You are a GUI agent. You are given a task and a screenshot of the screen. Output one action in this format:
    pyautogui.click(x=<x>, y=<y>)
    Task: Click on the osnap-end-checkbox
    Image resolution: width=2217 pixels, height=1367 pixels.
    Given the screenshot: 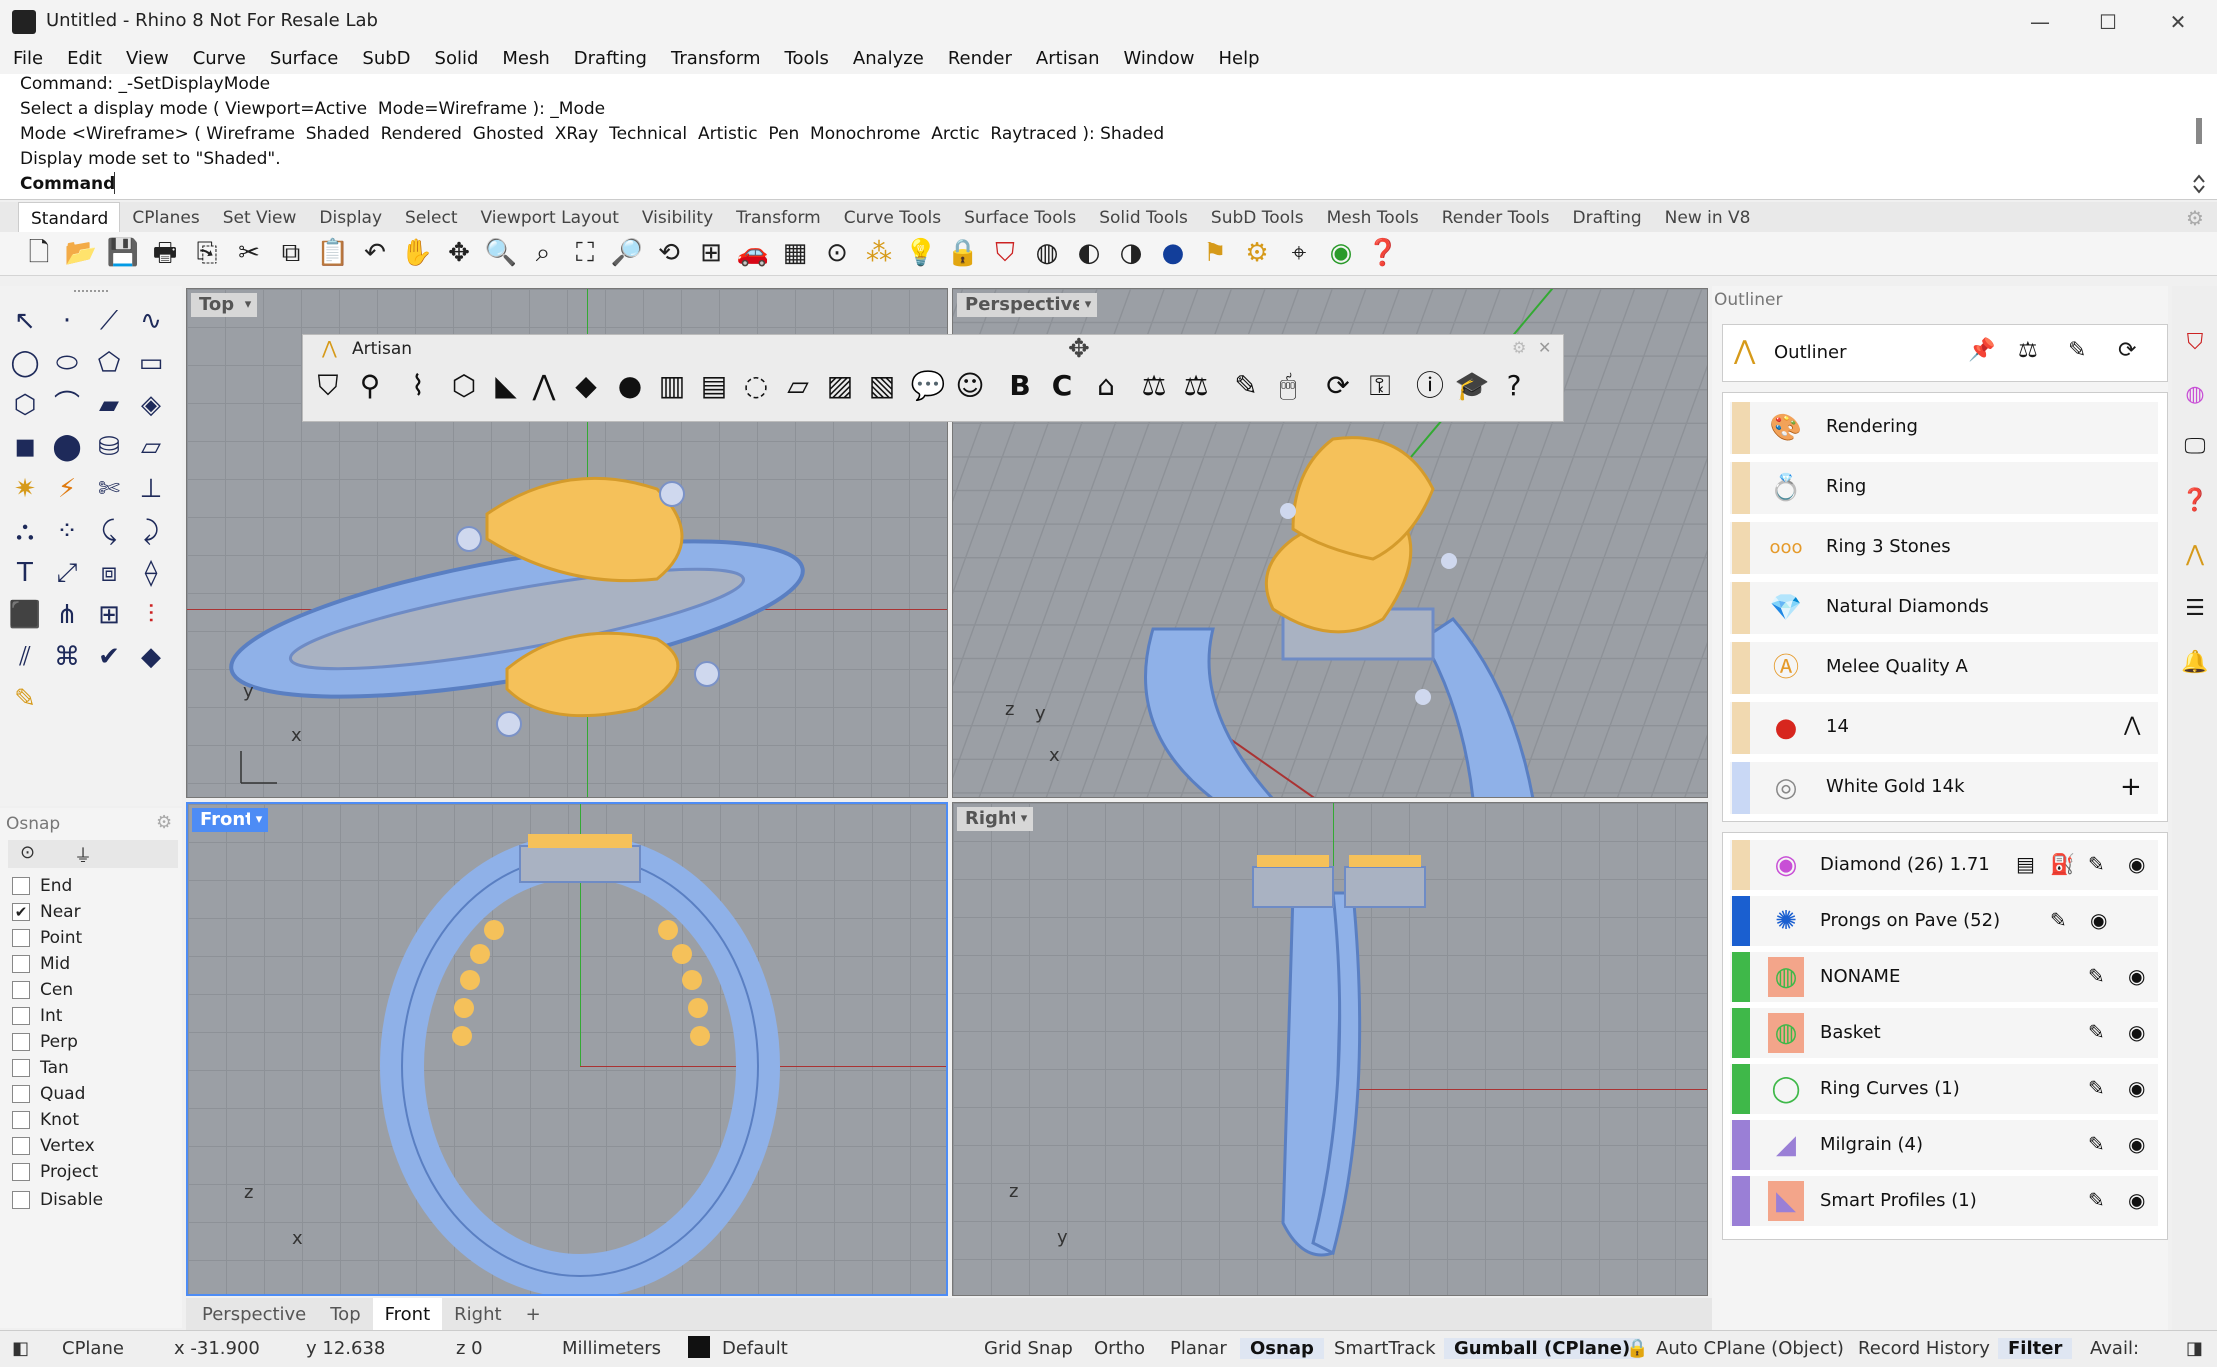 What is the action you would take?
    pyautogui.click(x=21, y=886)
    